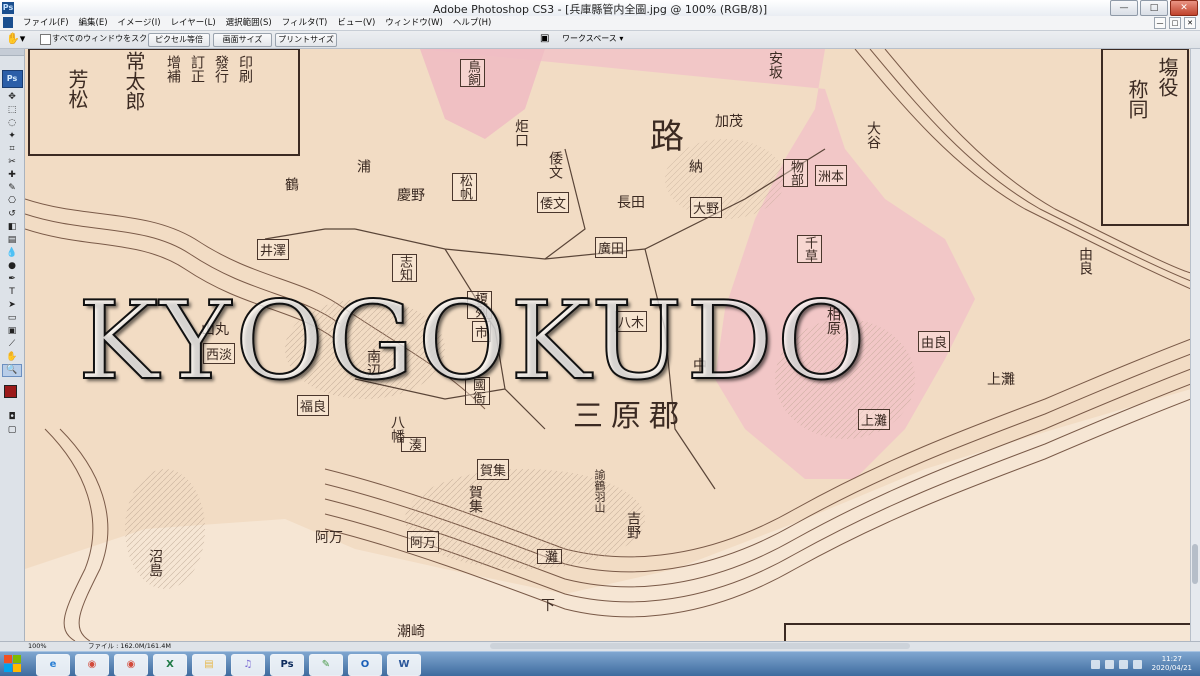  What do you see at coordinates (521, 133) in the screenshot?
I see `place-takenokuchi: 炬口` at bounding box center [521, 133].